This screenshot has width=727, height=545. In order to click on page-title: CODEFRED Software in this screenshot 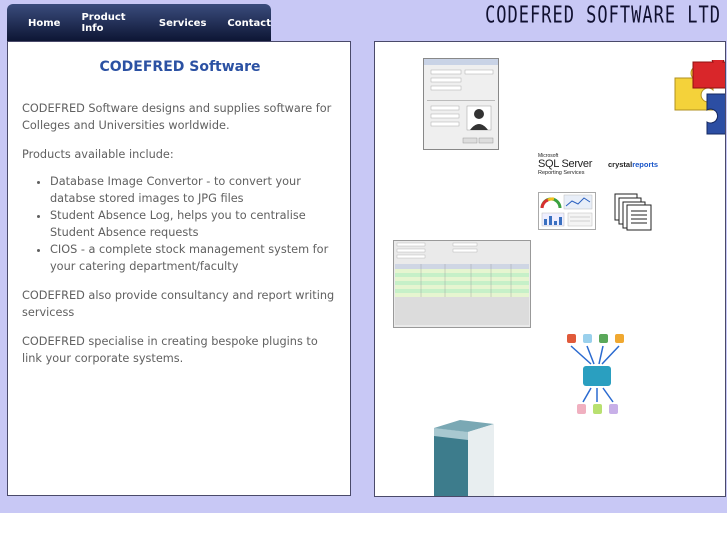, I will do `click(180, 67)`.